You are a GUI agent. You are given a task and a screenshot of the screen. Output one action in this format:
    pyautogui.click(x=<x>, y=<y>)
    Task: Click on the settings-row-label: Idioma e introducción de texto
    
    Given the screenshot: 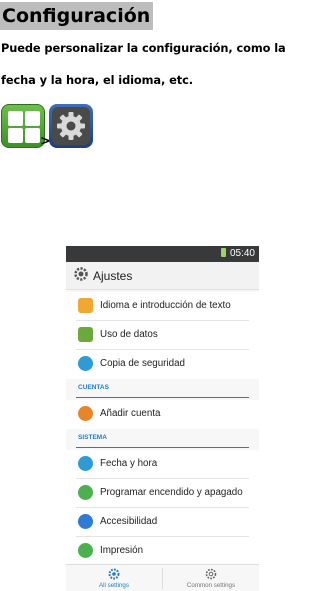 What is the action you would take?
    pyautogui.click(x=165, y=305)
    